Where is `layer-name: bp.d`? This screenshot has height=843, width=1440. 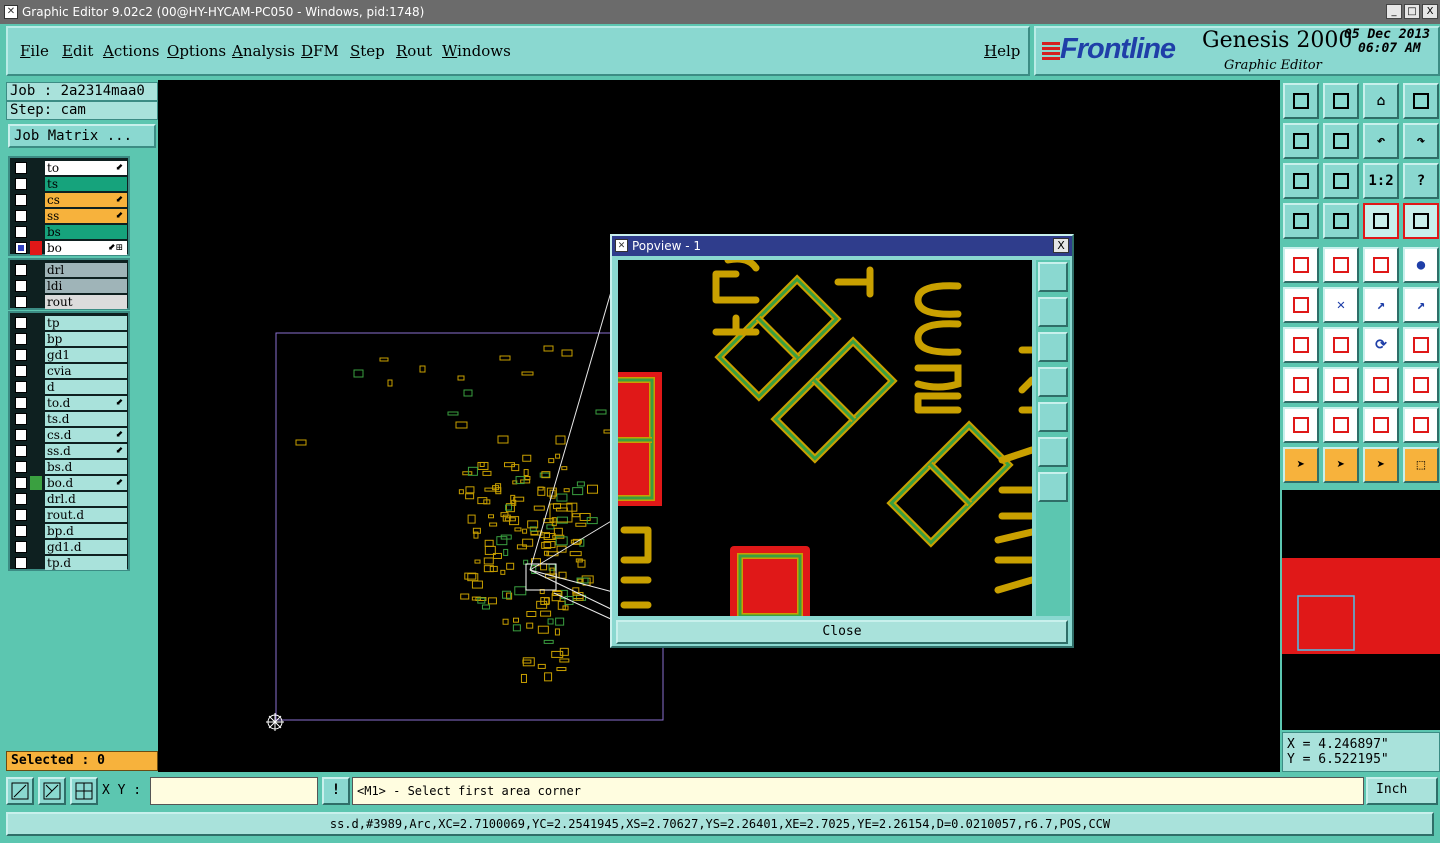
layer-name: bp.d is located at coordinates (86, 531).